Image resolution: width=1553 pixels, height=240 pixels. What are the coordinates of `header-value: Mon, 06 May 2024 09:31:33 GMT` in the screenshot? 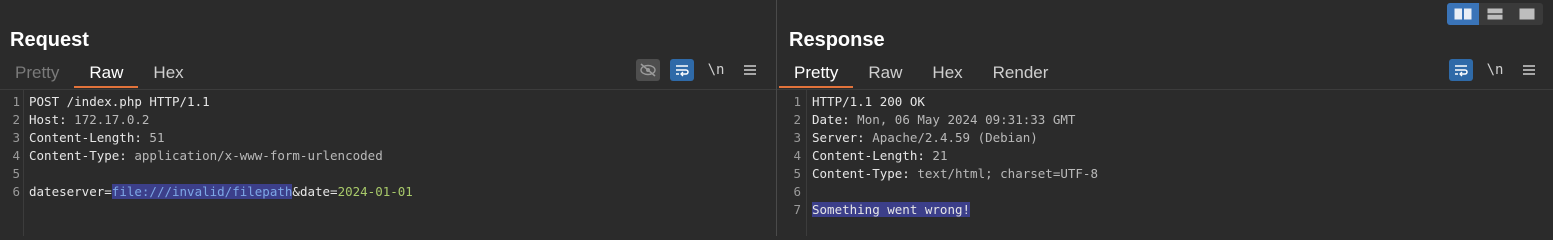 It's located at (962, 119).